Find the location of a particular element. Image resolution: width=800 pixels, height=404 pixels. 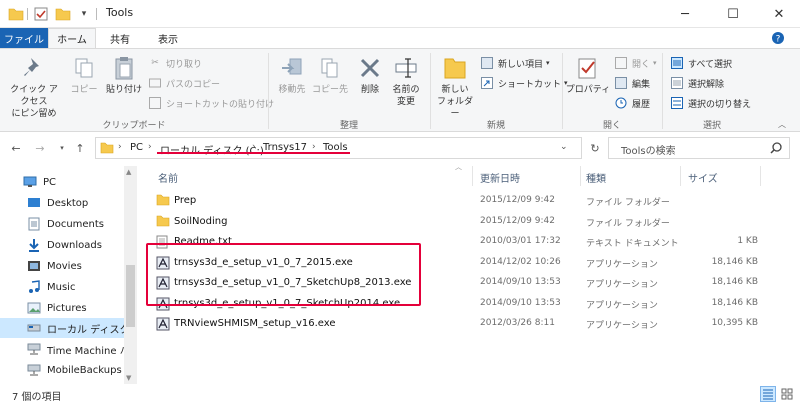

copy-label: コピー is located at coordinates (84, 90).